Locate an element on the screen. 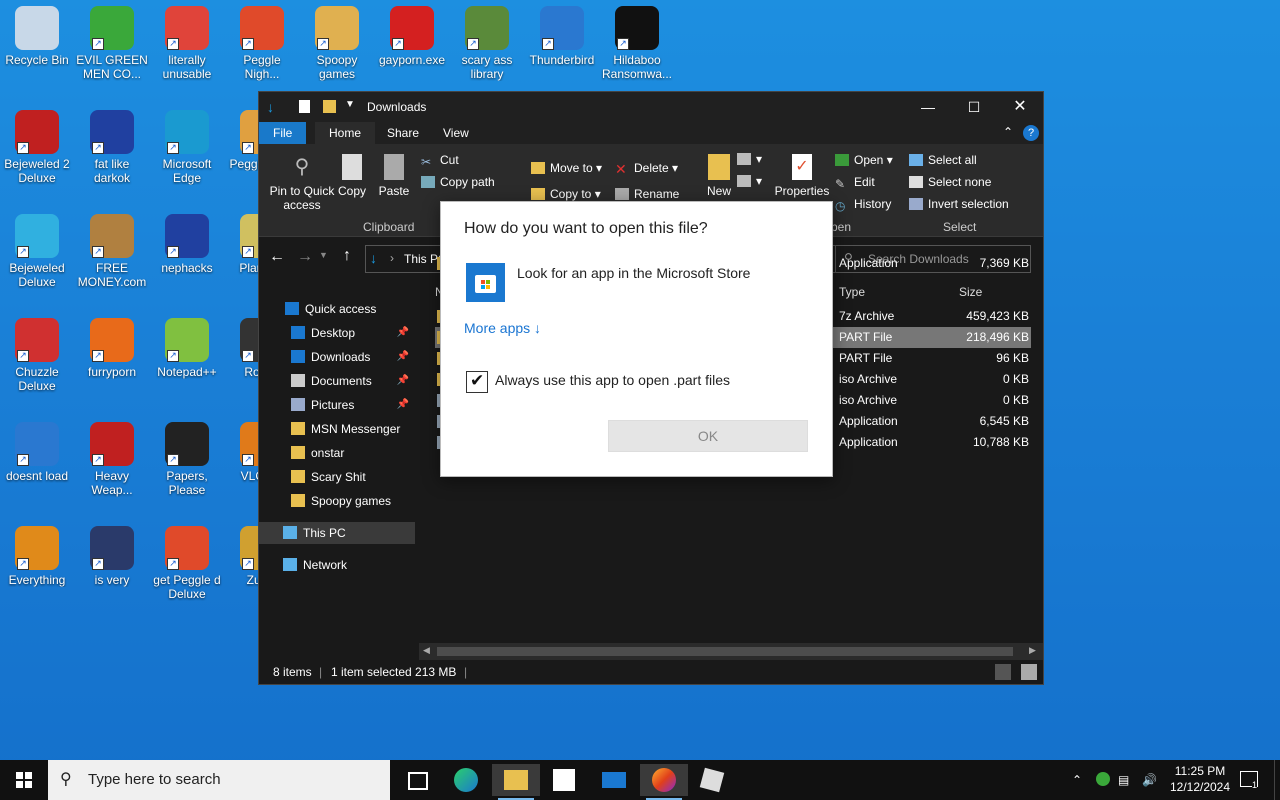 The width and height of the screenshot is (1280, 800). nav-pane-item: MSN Messenger is located at coordinates (337, 429).